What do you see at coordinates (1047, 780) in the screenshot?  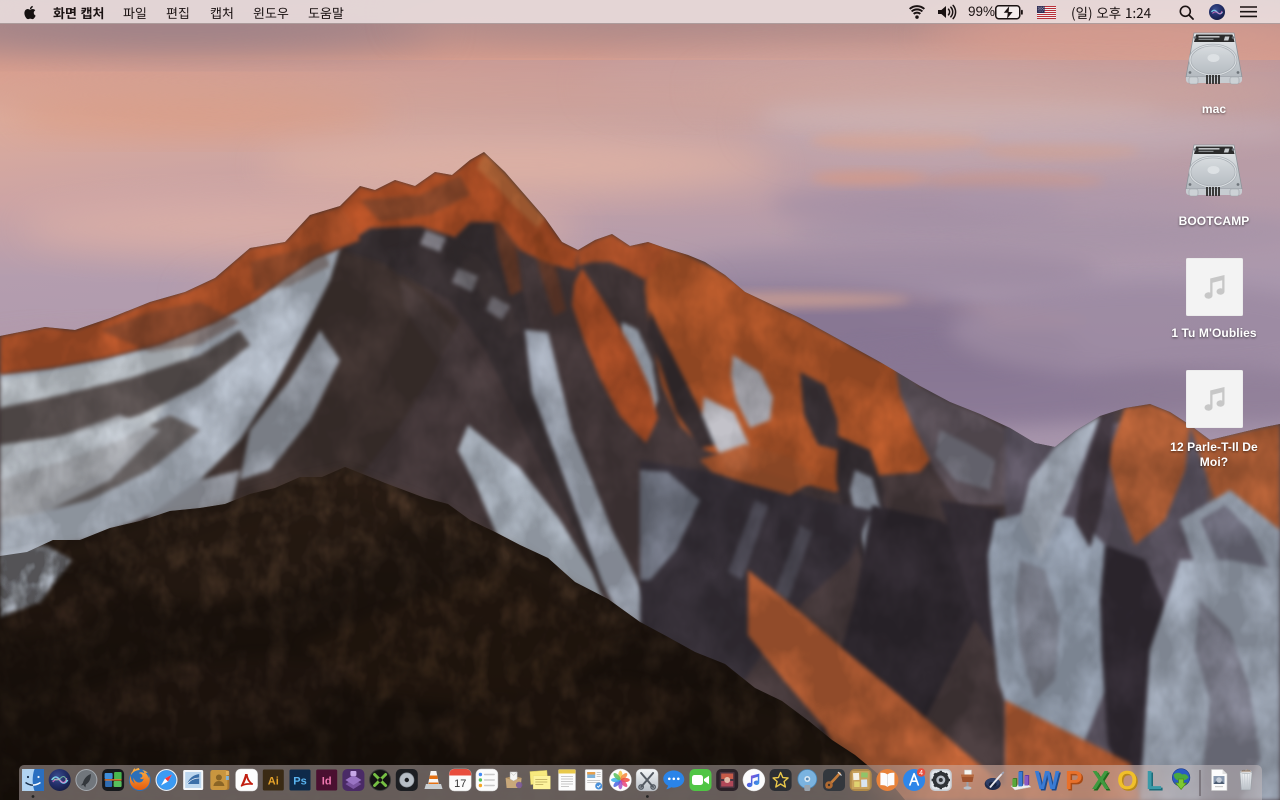 I see `svg-text: W` at bounding box center [1047, 780].